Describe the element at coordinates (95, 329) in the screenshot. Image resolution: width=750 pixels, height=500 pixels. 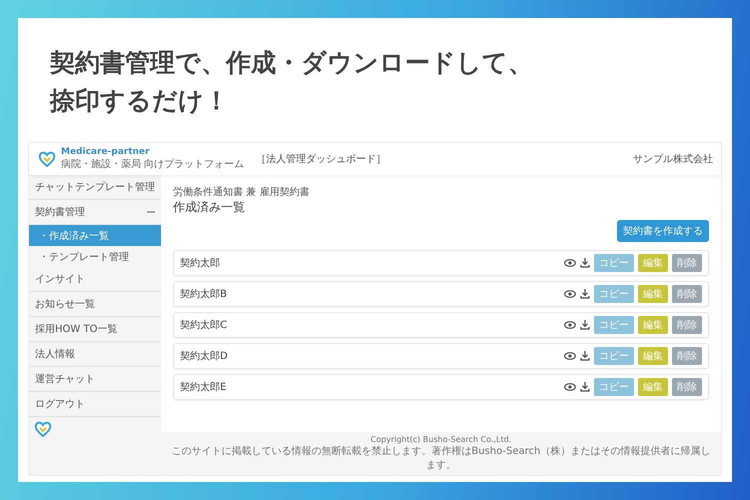
I see `sidebar-item: 採用HOW TO一覧` at that location.